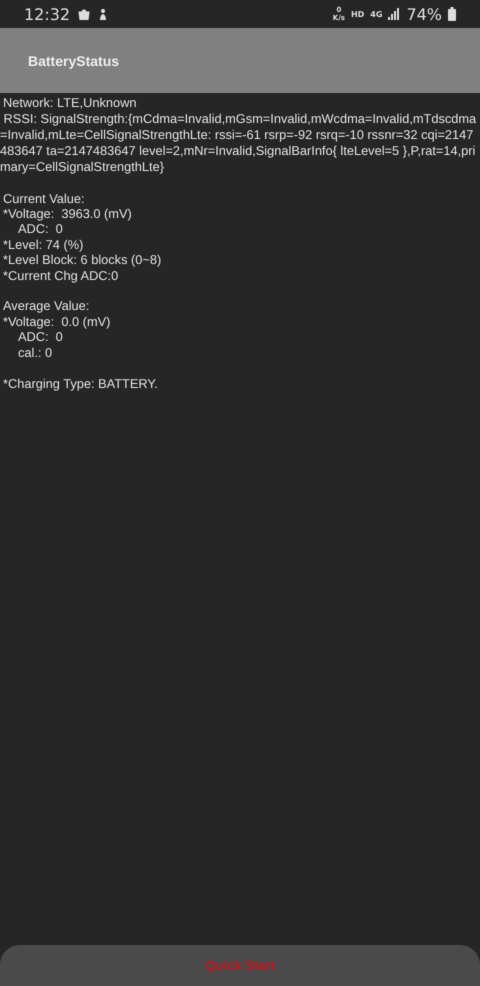 This screenshot has width=480, height=986. What do you see at coordinates (74, 60) in the screenshot?
I see `app-title: BatteryStatus` at bounding box center [74, 60].